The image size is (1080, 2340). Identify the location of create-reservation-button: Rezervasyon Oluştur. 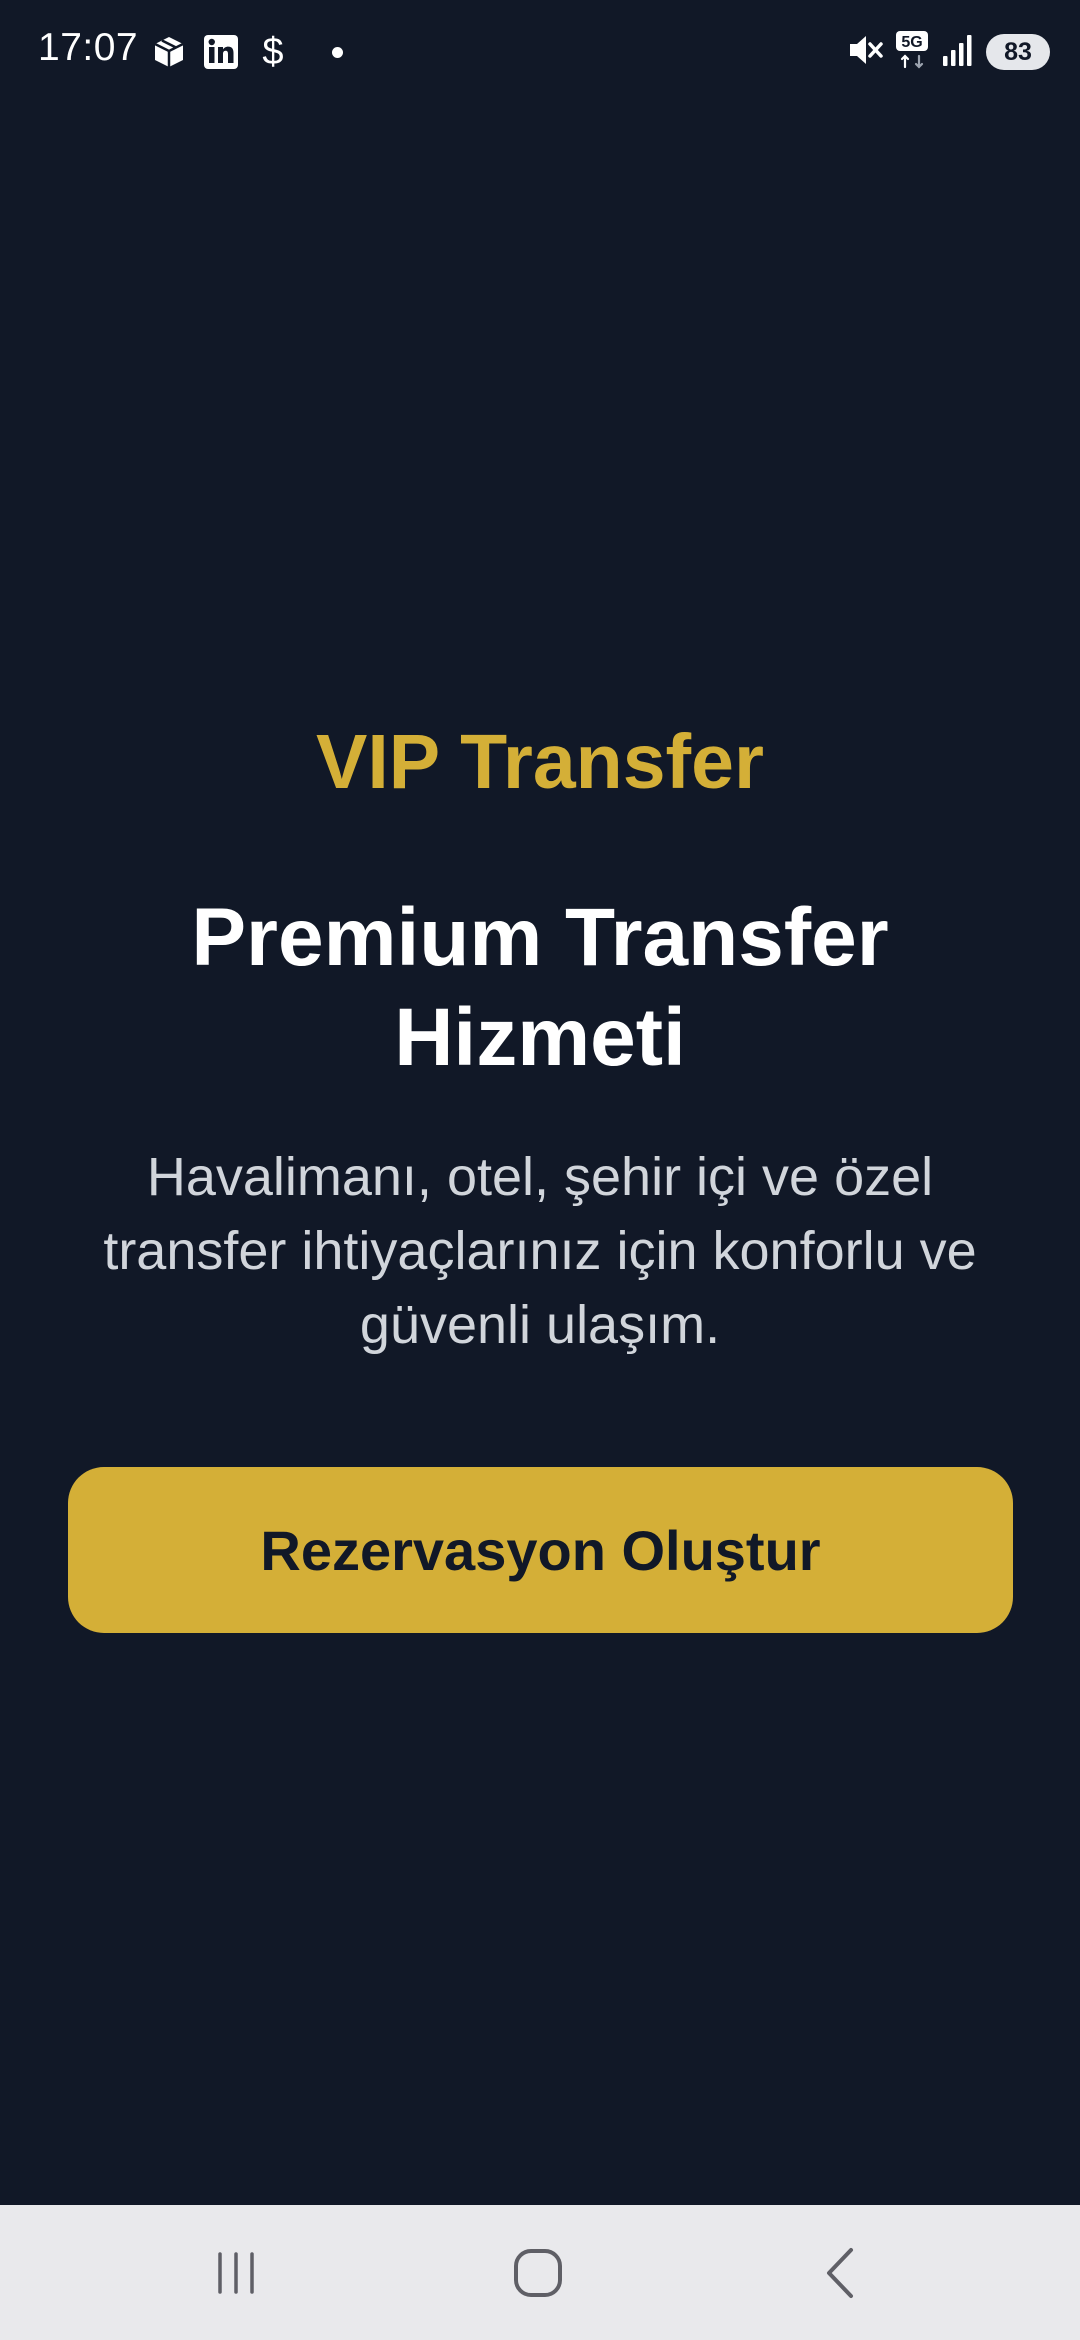
(540, 1550).